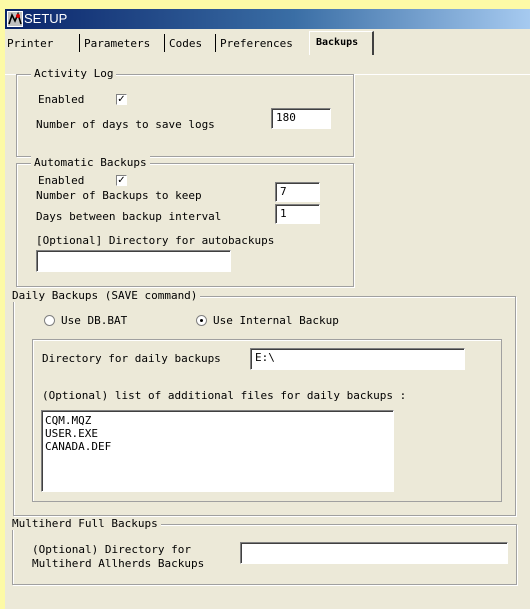 This screenshot has height=609, width=530. Describe the element at coordinates (217, 420) in the screenshot. I see `list-item: CQM.MQZ` at that location.